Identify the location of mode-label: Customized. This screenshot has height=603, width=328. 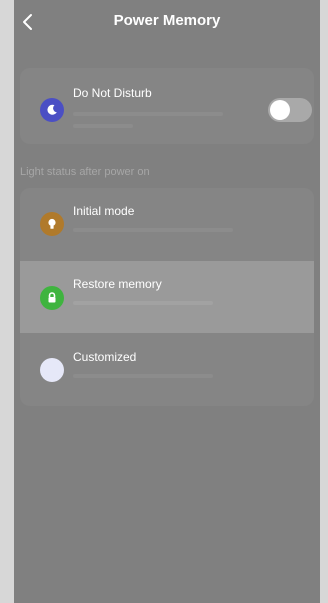
(105, 357).